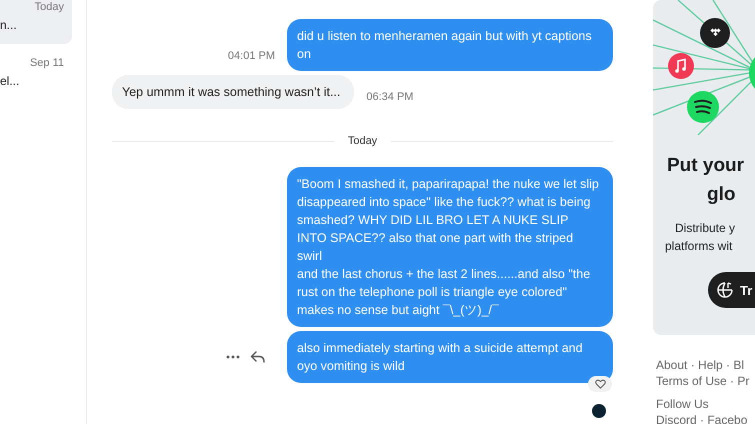 The height and width of the screenshot is (424, 755). I want to click on date-divider-label: Today, so click(363, 141).